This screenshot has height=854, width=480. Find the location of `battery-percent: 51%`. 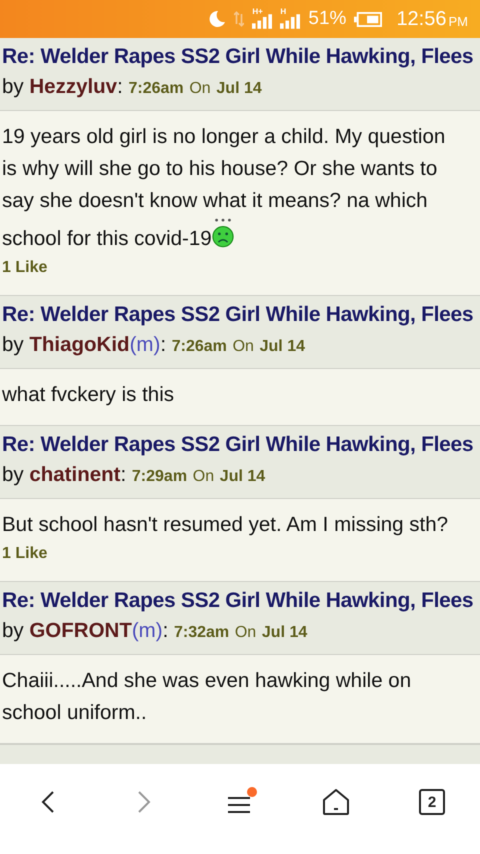

battery-percent: 51% is located at coordinates (327, 19).